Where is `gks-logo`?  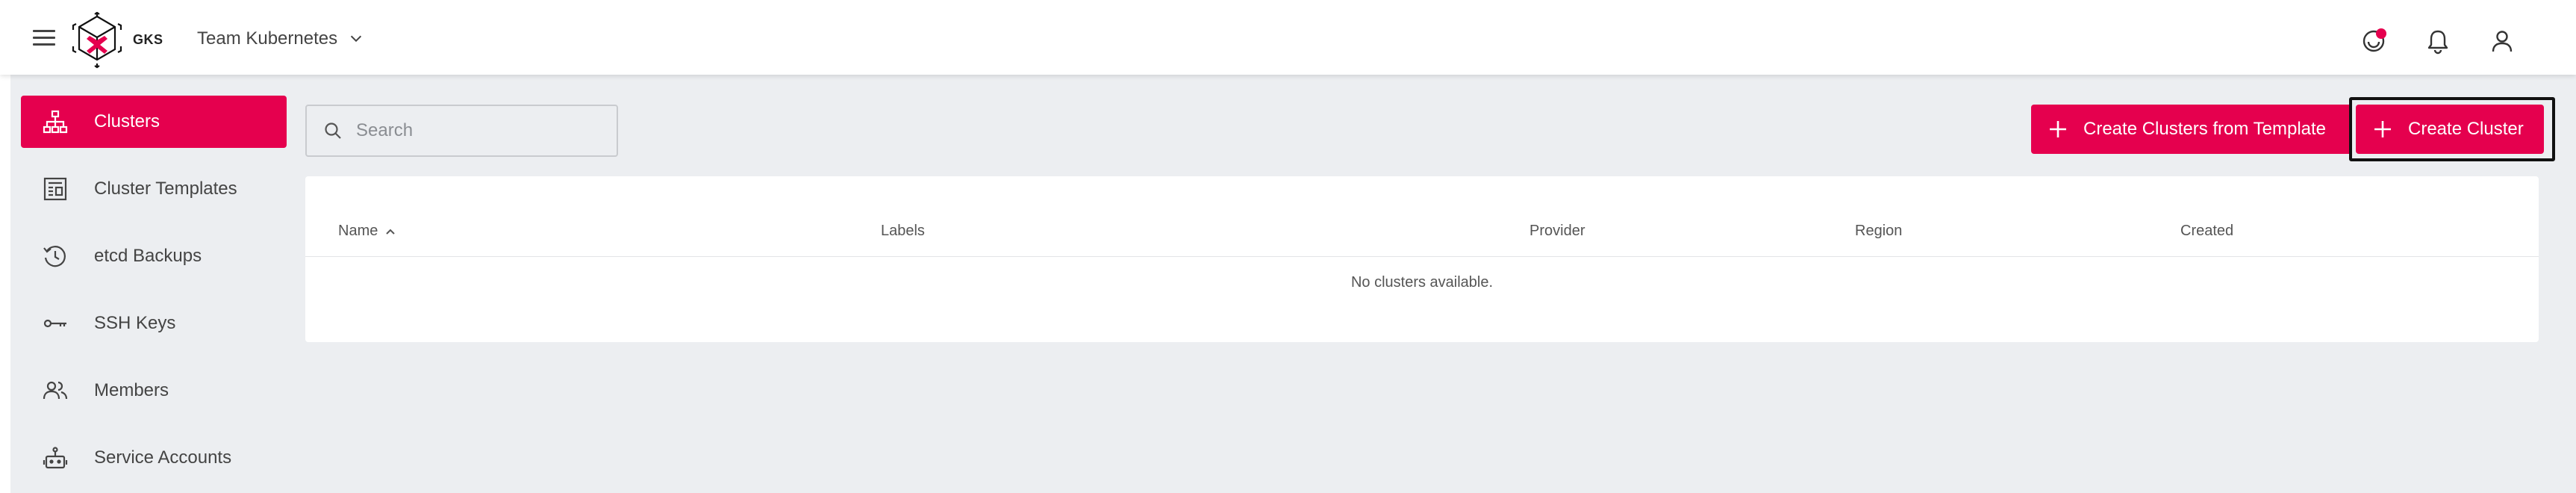 gks-logo is located at coordinates (97, 40).